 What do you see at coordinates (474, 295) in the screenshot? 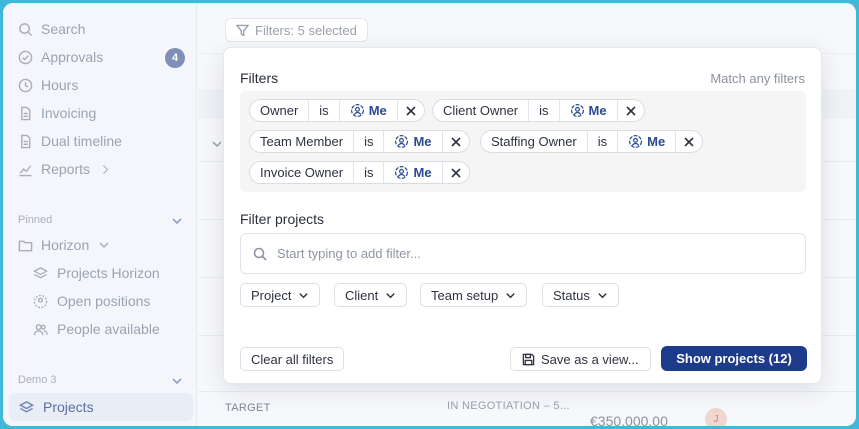
I see `dropdown-team-setup: Team setup` at bounding box center [474, 295].